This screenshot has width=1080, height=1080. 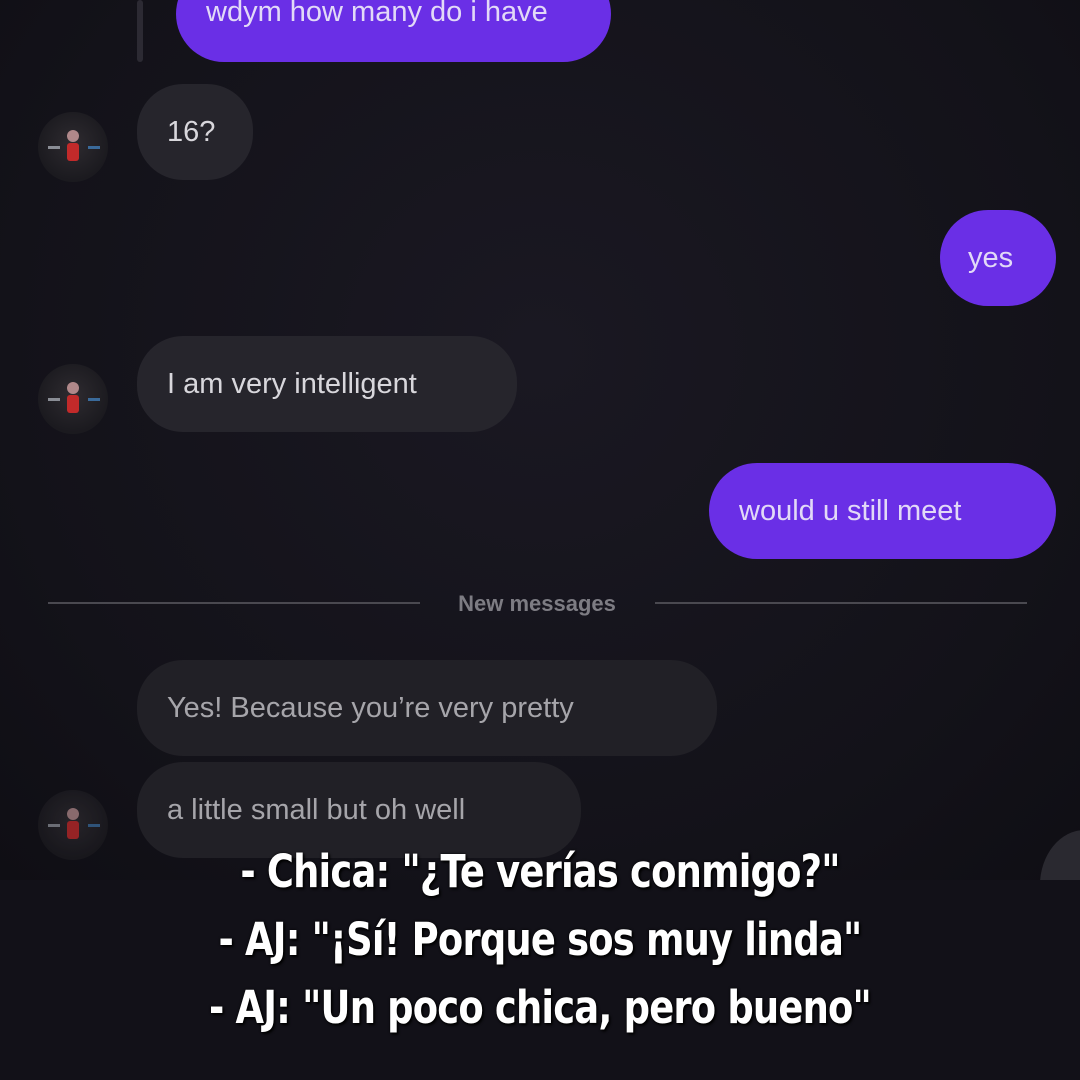 I want to click on divider-line-left, so click(x=234, y=603).